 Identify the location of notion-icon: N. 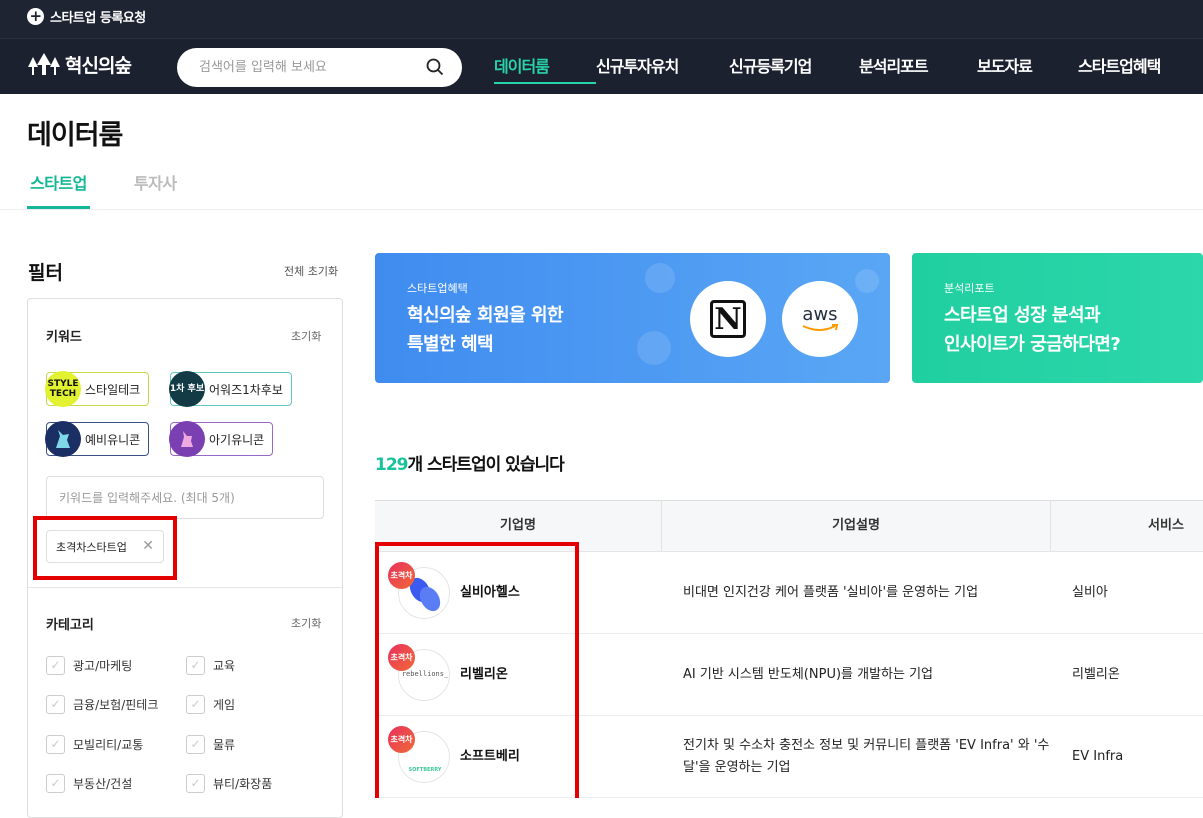
(728, 319).